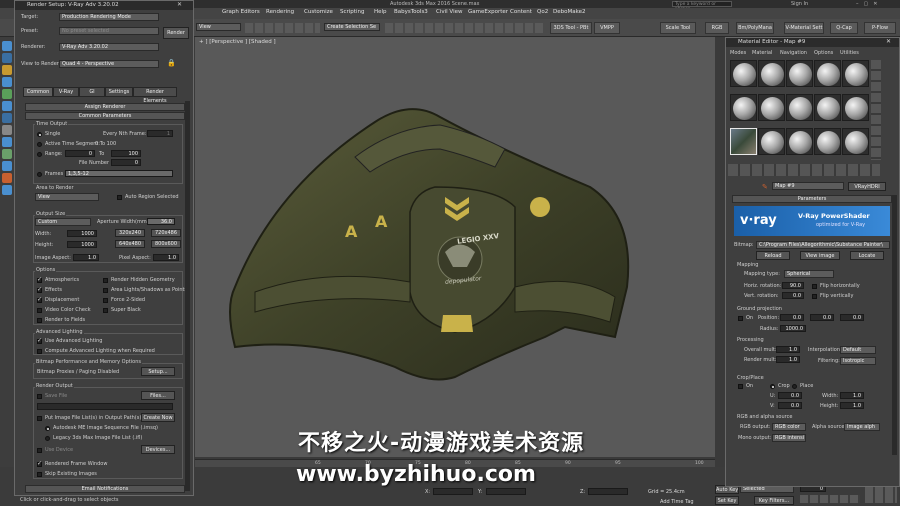 This screenshot has height=506, width=900. I want to click on toolbar-bmpolymana-button: Bm/PolyMana, so click(755, 28).